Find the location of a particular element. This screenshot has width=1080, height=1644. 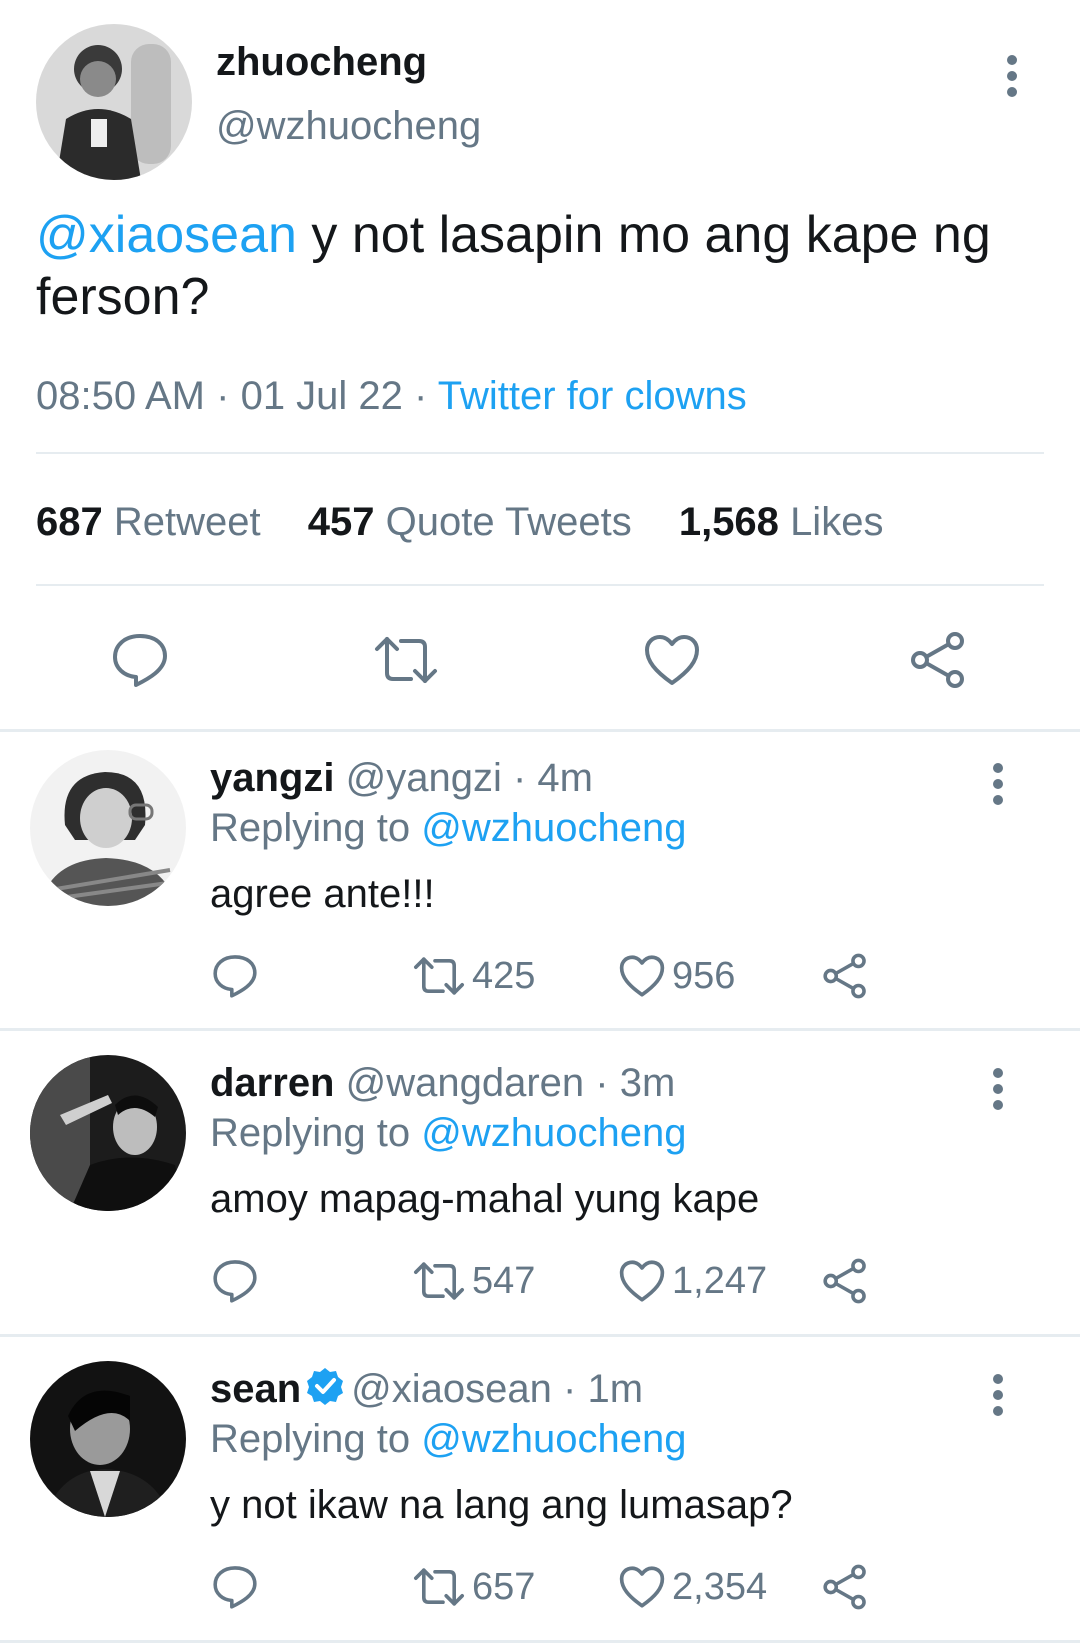

tweet-date: 01 Jul 22 is located at coordinates (322, 396).